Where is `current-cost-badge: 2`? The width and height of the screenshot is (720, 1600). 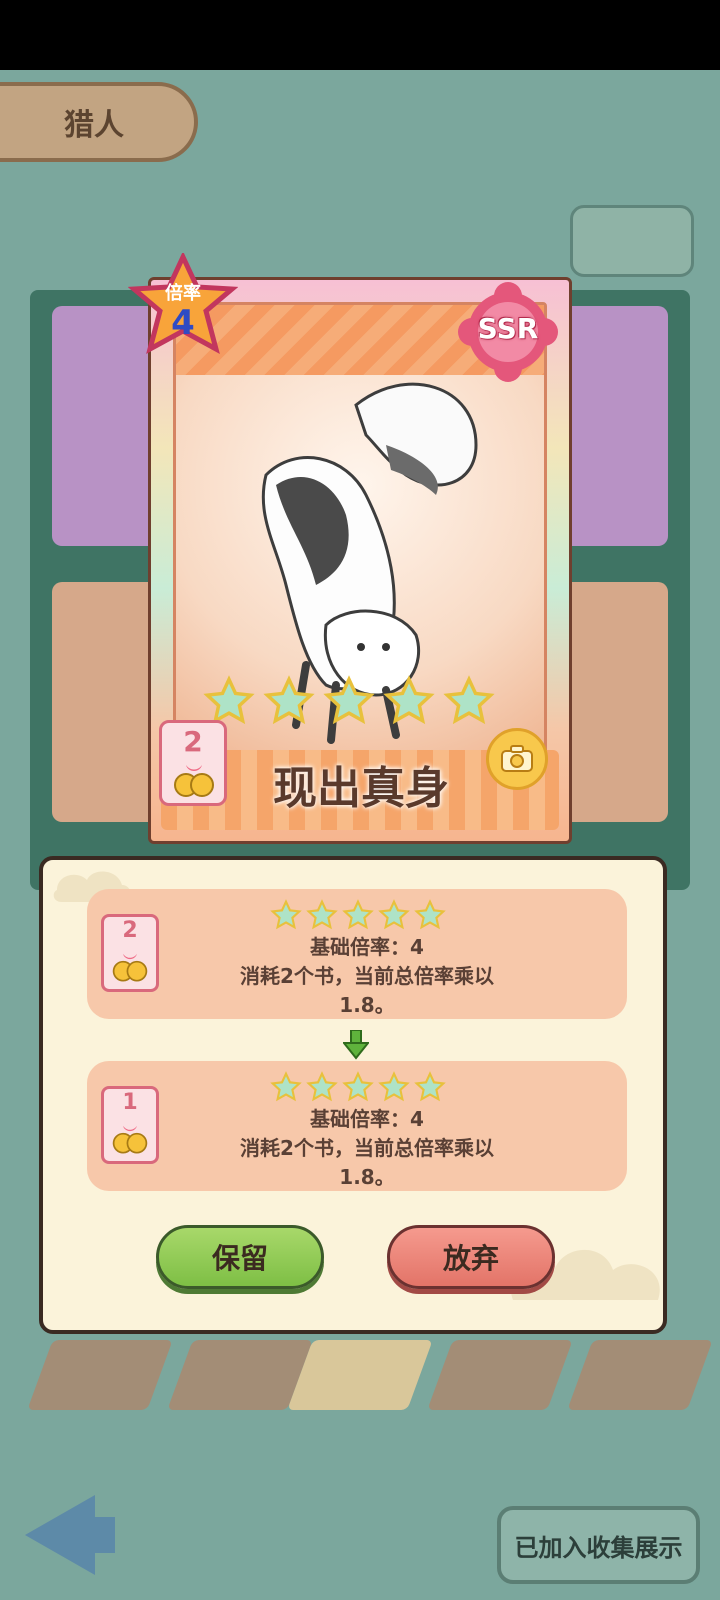
current-cost-badge: 2 is located at coordinates (130, 953).